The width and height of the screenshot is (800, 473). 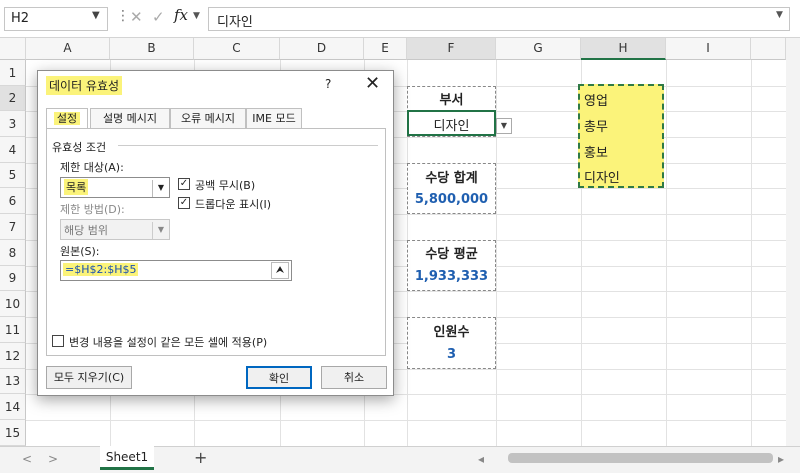 What do you see at coordinates (208, 118) in the screenshot?
I see `tab-error-alert: 오류 메시지` at bounding box center [208, 118].